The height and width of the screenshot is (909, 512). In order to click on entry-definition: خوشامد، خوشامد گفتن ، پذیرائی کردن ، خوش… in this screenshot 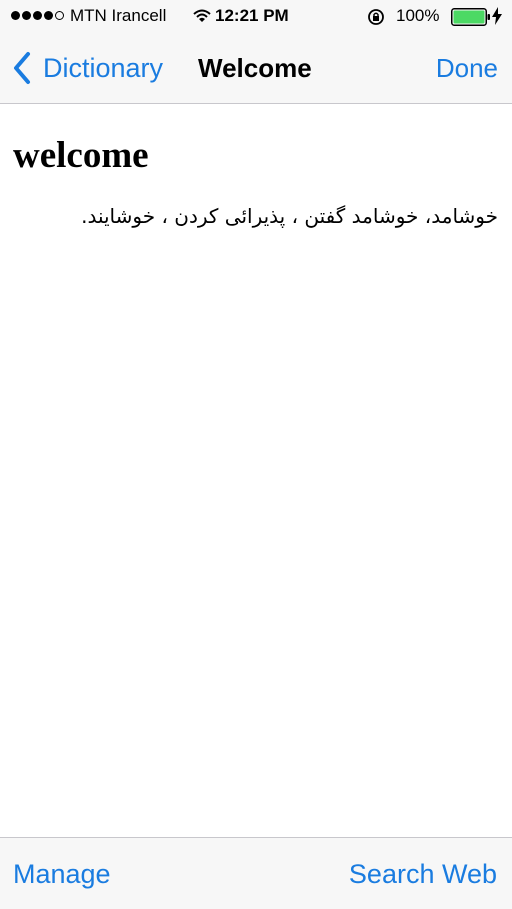, I will do `click(289, 216)`.